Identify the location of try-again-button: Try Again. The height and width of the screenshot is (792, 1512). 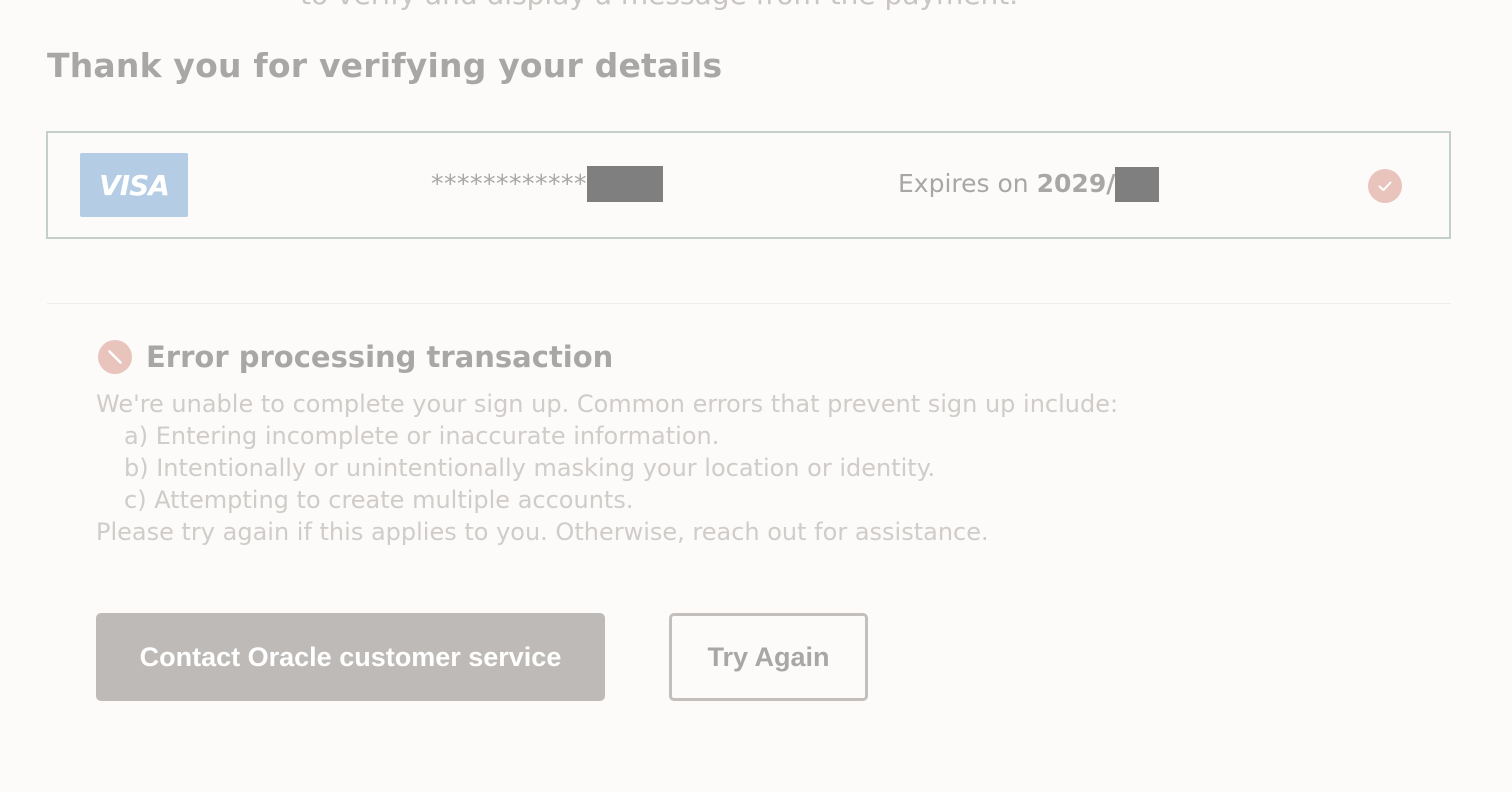
(768, 657).